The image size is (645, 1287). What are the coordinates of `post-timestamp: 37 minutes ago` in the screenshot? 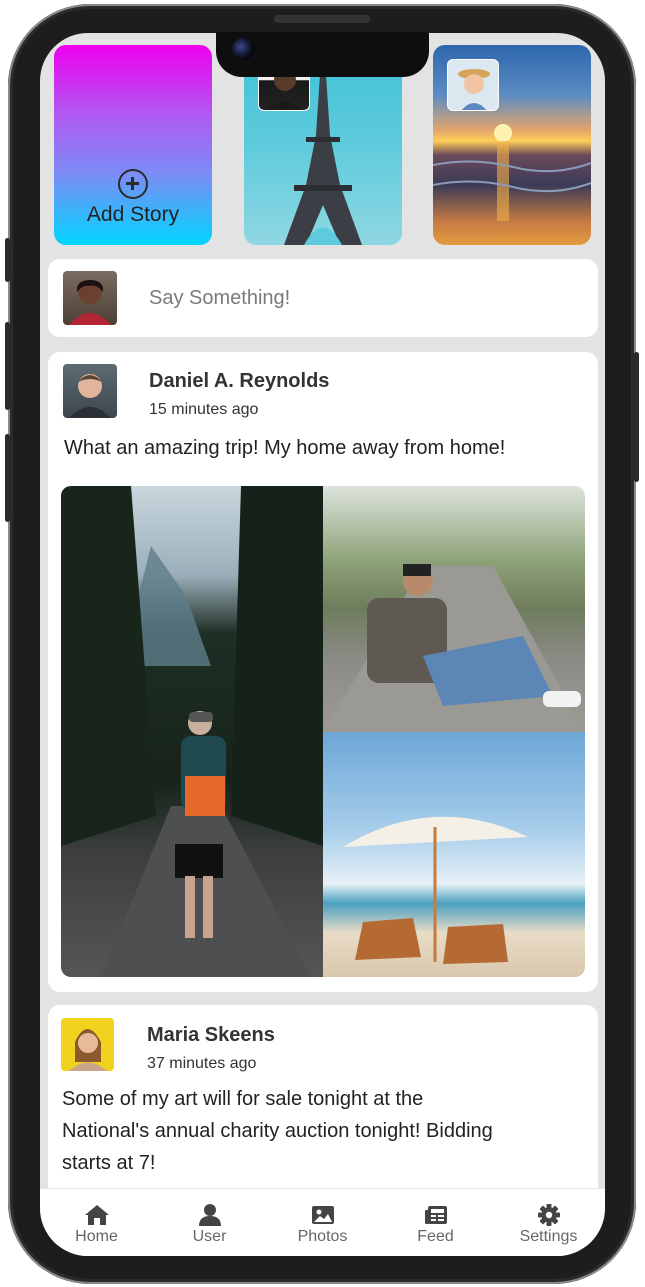 It's located at (202, 1063).